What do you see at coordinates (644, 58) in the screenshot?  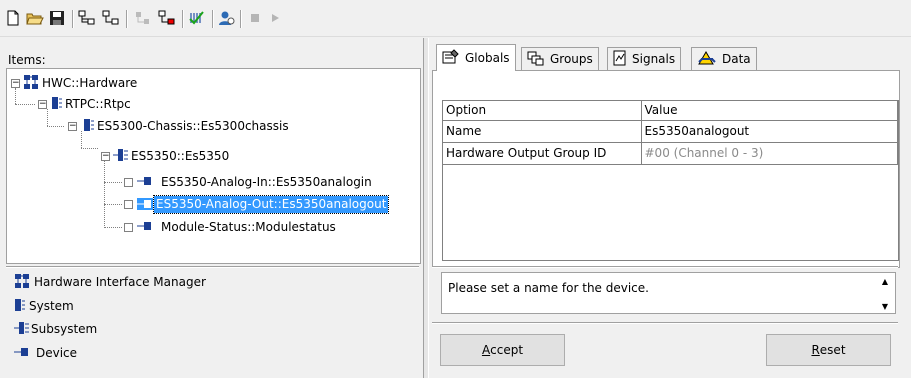 I see `tab-signals: Signals` at bounding box center [644, 58].